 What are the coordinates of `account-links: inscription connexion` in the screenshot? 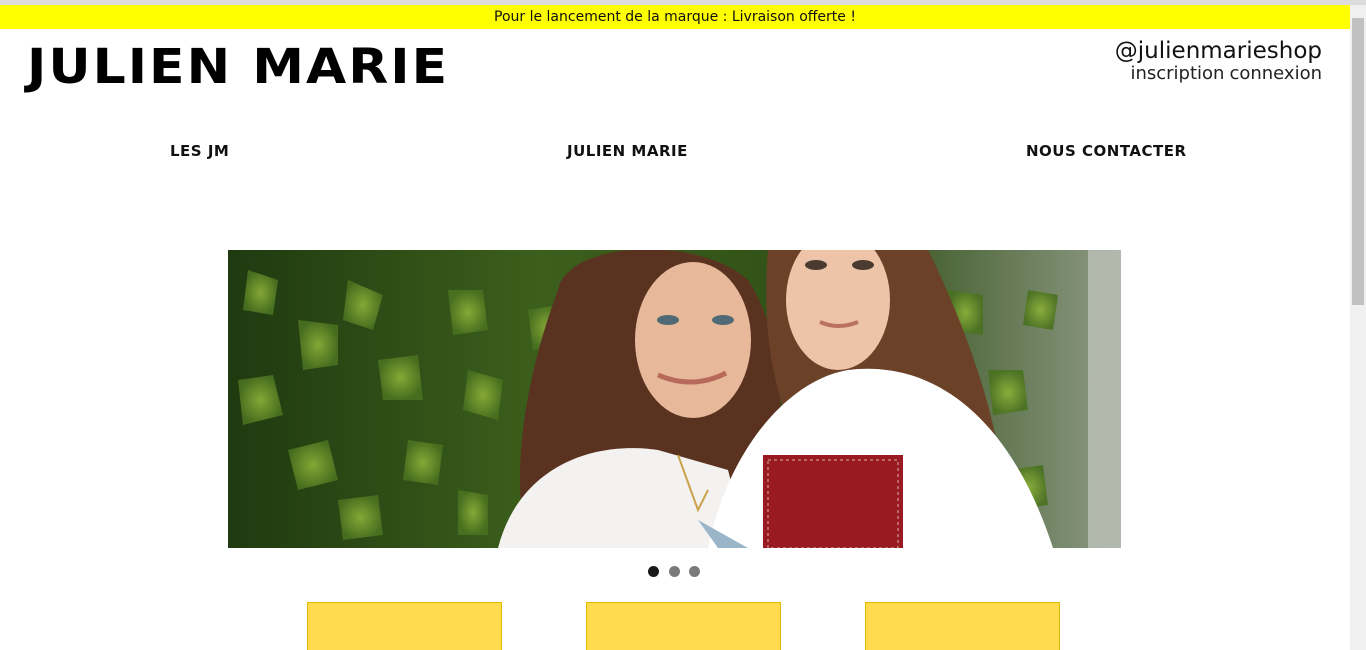 It's located at (1226, 74).